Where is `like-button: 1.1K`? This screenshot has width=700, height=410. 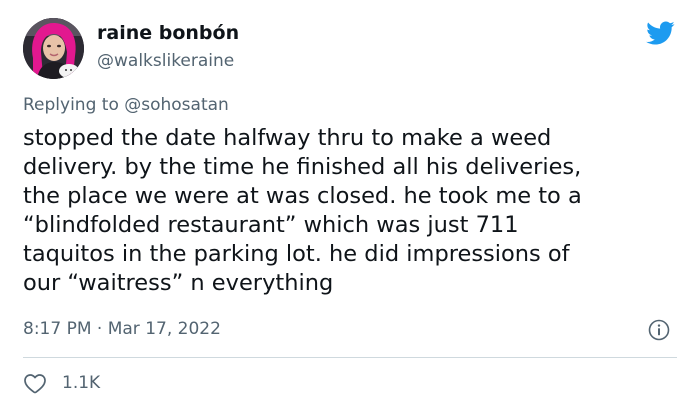
like-button: 1.1K is located at coordinates (61, 383).